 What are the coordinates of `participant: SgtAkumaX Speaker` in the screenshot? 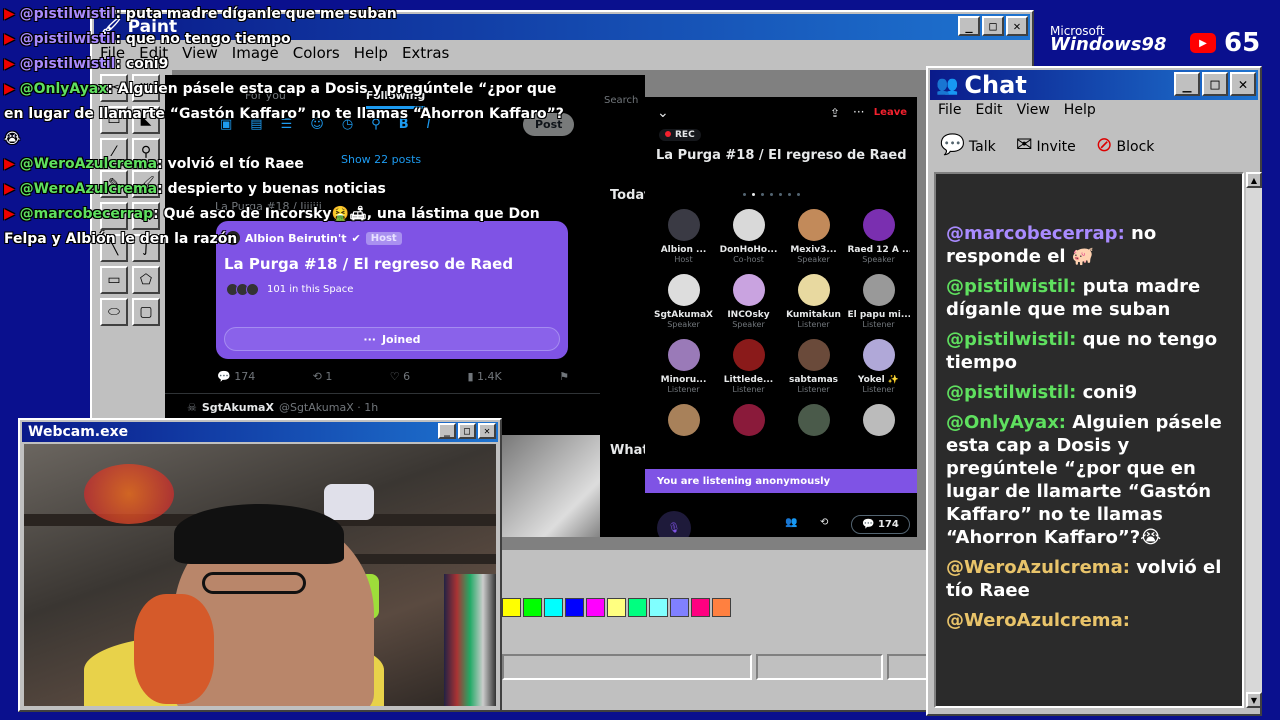 It's located at (683, 301).